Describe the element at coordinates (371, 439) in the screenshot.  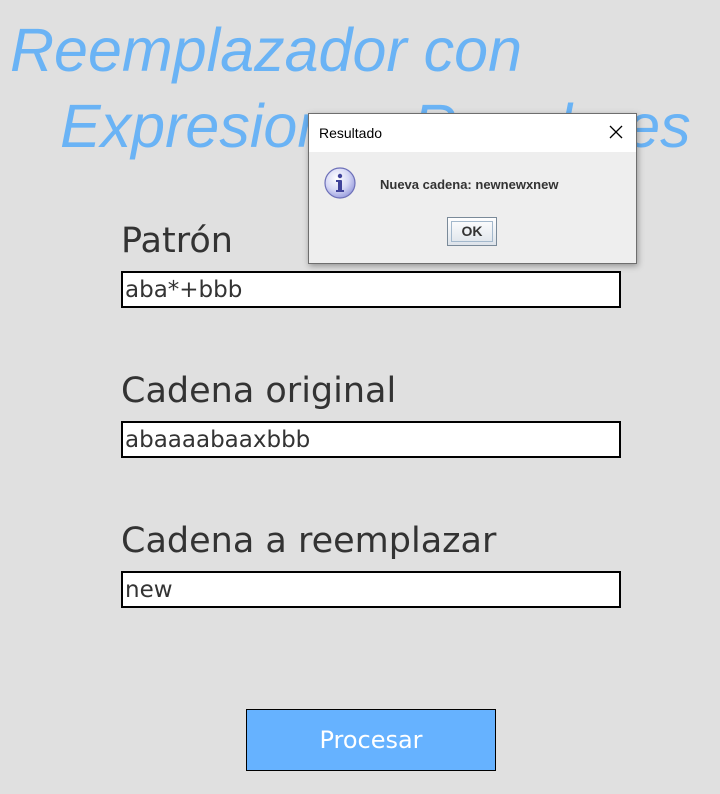
I see `original-string-input` at that location.